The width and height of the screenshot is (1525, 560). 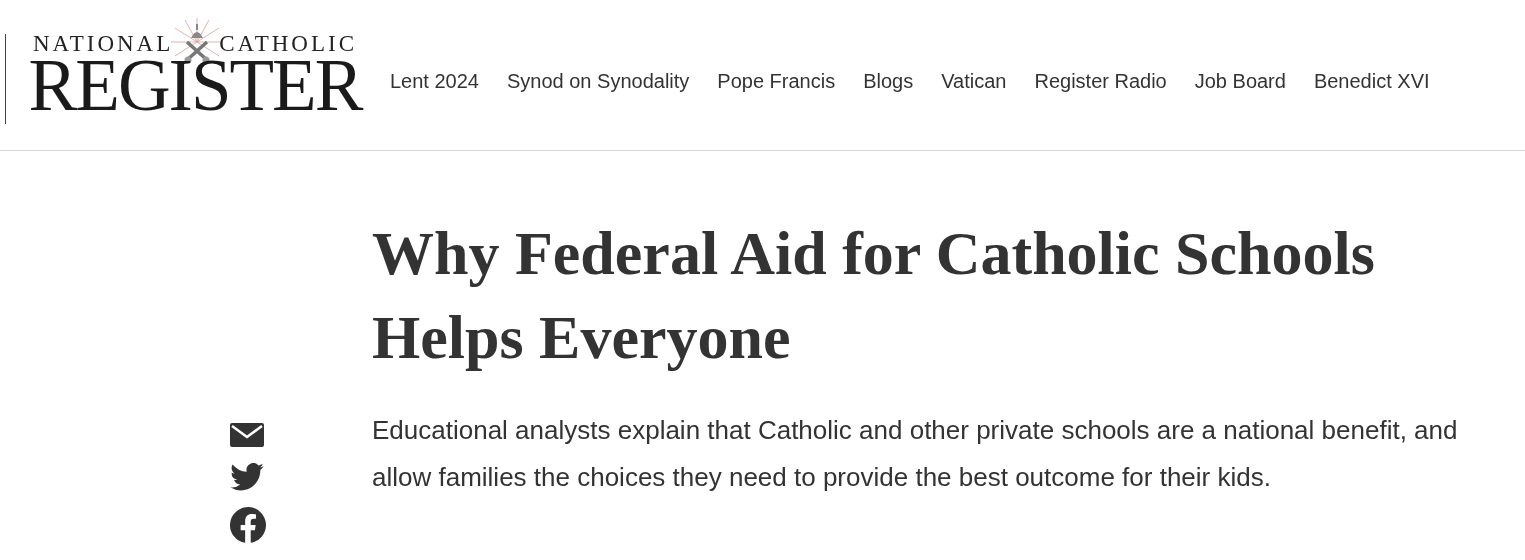 I want to click on nav-link: Lent 2024, so click(x=434, y=81).